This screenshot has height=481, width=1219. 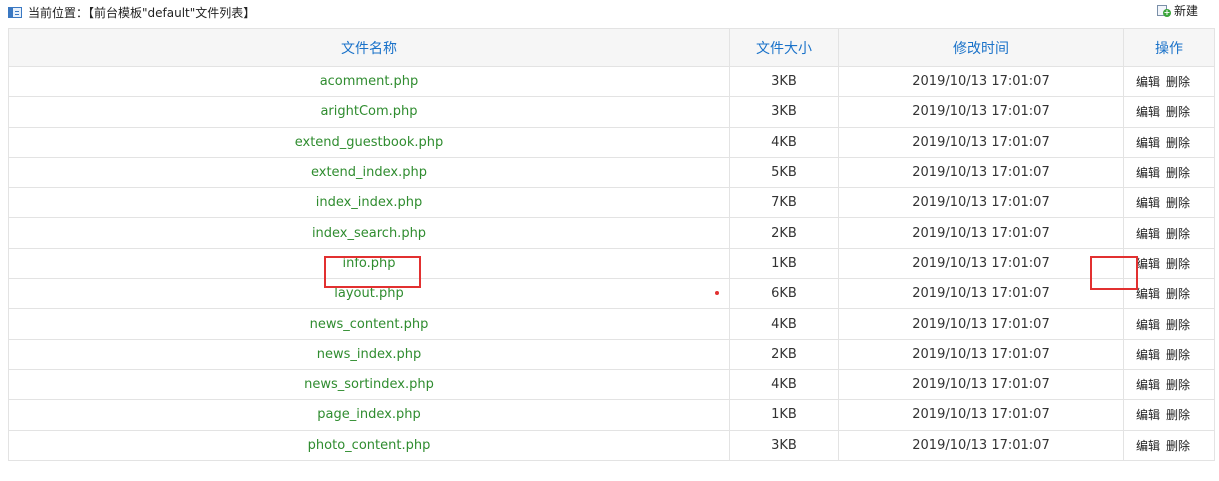 I want to click on file-name-cell: acomment.php, so click(x=369, y=81).